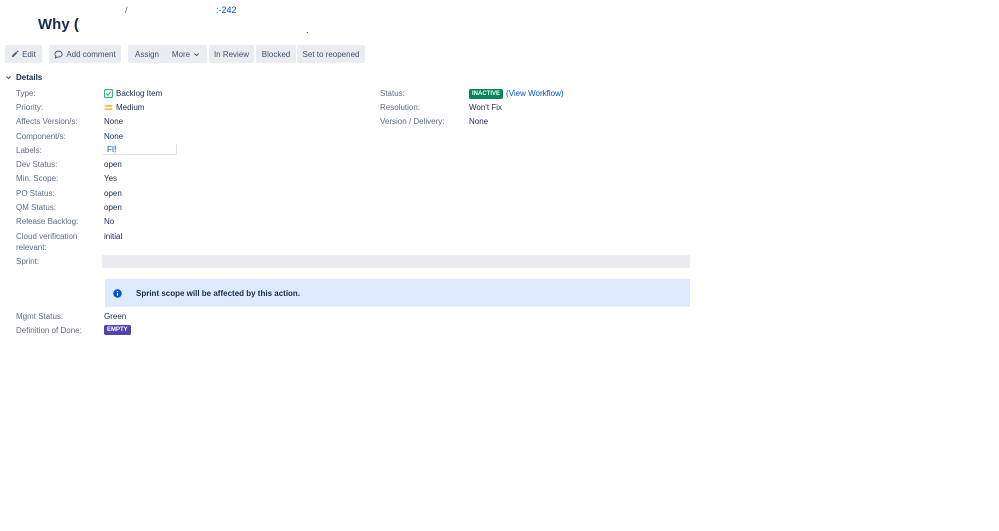  What do you see at coordinates (115, 316) in the screenshot?
I see `mgmt-status-value: Green` at bounding box center [115, 316].